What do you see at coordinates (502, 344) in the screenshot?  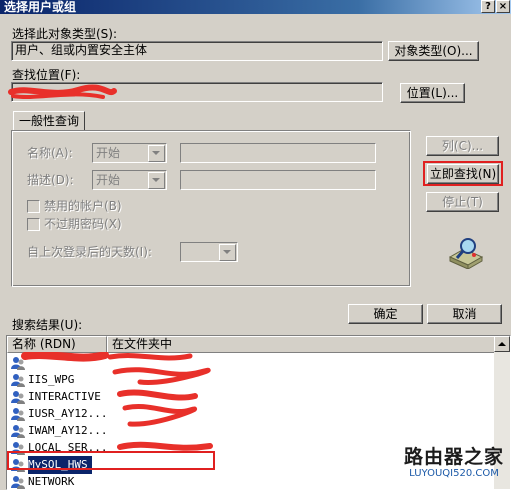 I see `scroll-up-arrow` at bounding box center [502, 344].